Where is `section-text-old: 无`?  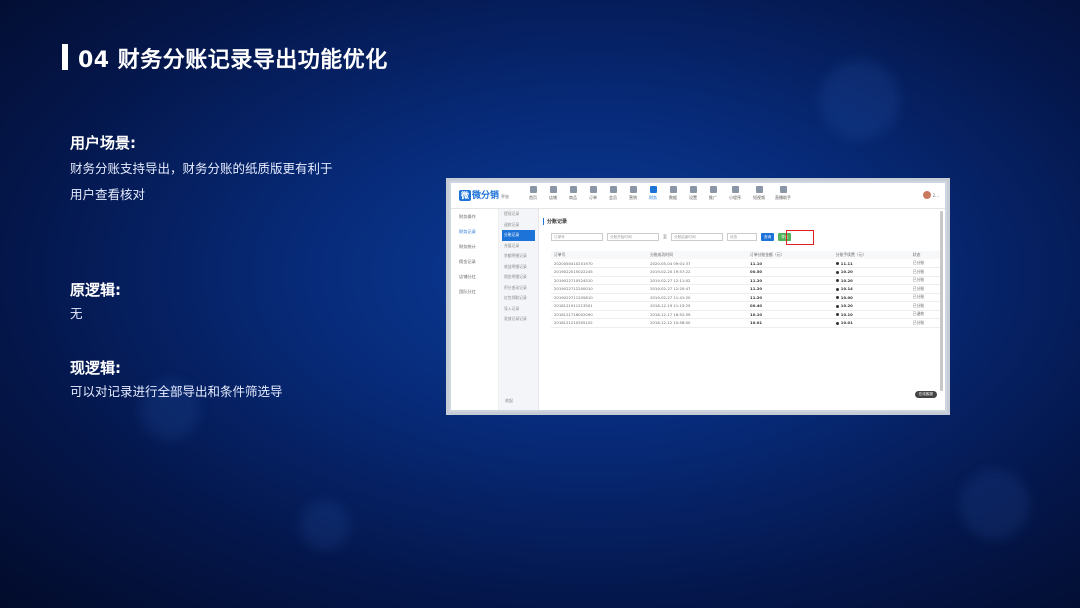 section-text-old: 无 is located at coordinates (76, 313).